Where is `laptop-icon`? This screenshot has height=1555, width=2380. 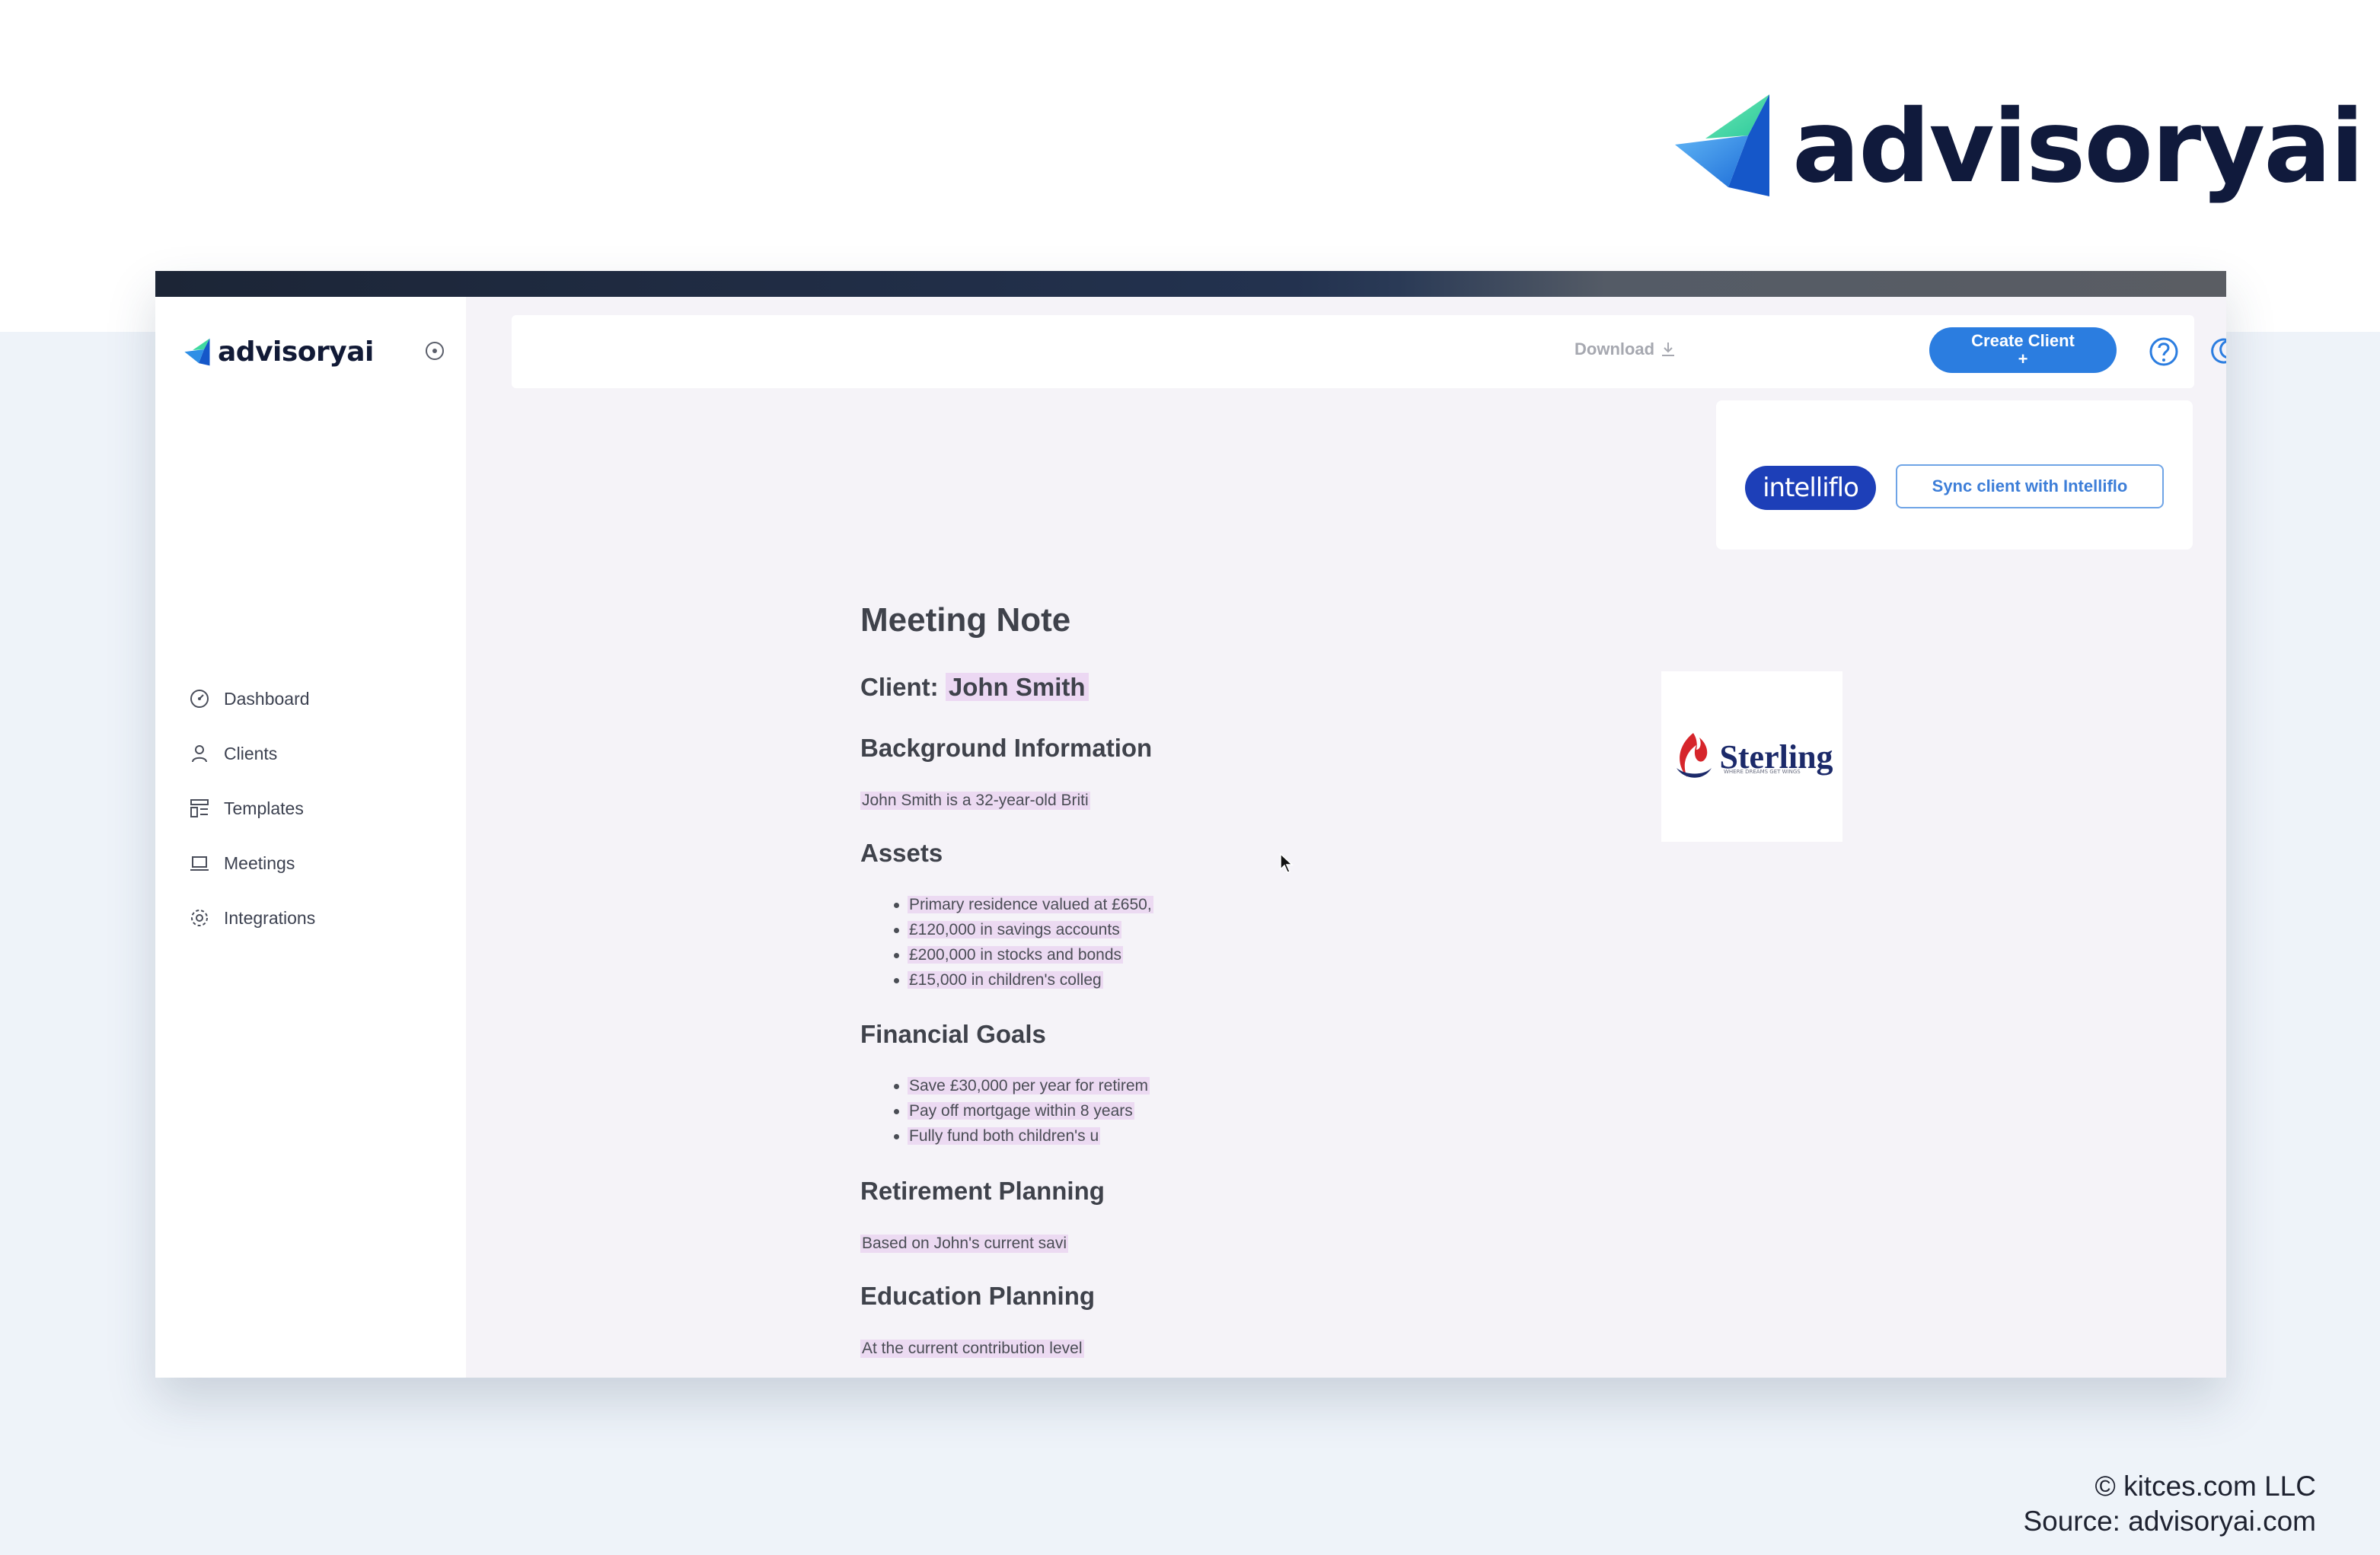
laptop-icon is located at coordinates (200, 863).